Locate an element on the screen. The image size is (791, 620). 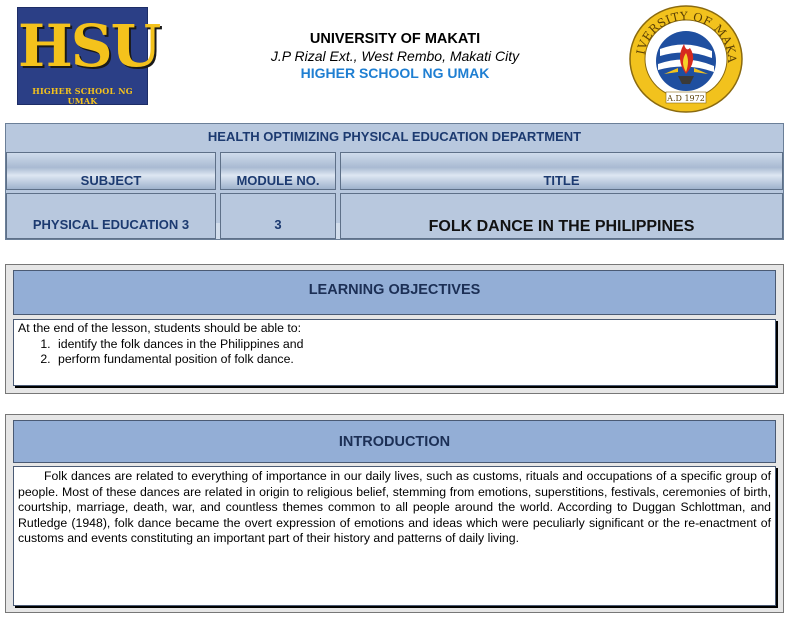
hsu-logo-letters: HSU is located at coordinates (89, 46).